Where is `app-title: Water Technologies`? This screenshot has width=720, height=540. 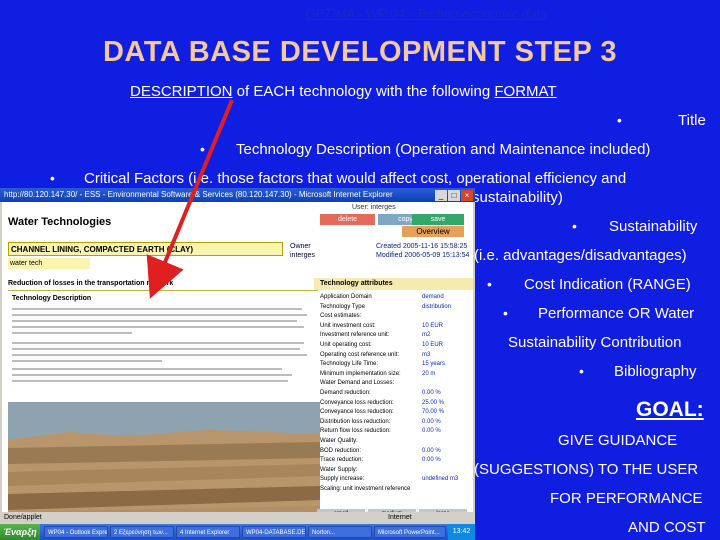 app-title: Water Technologies is located at coordinates (60, 222).